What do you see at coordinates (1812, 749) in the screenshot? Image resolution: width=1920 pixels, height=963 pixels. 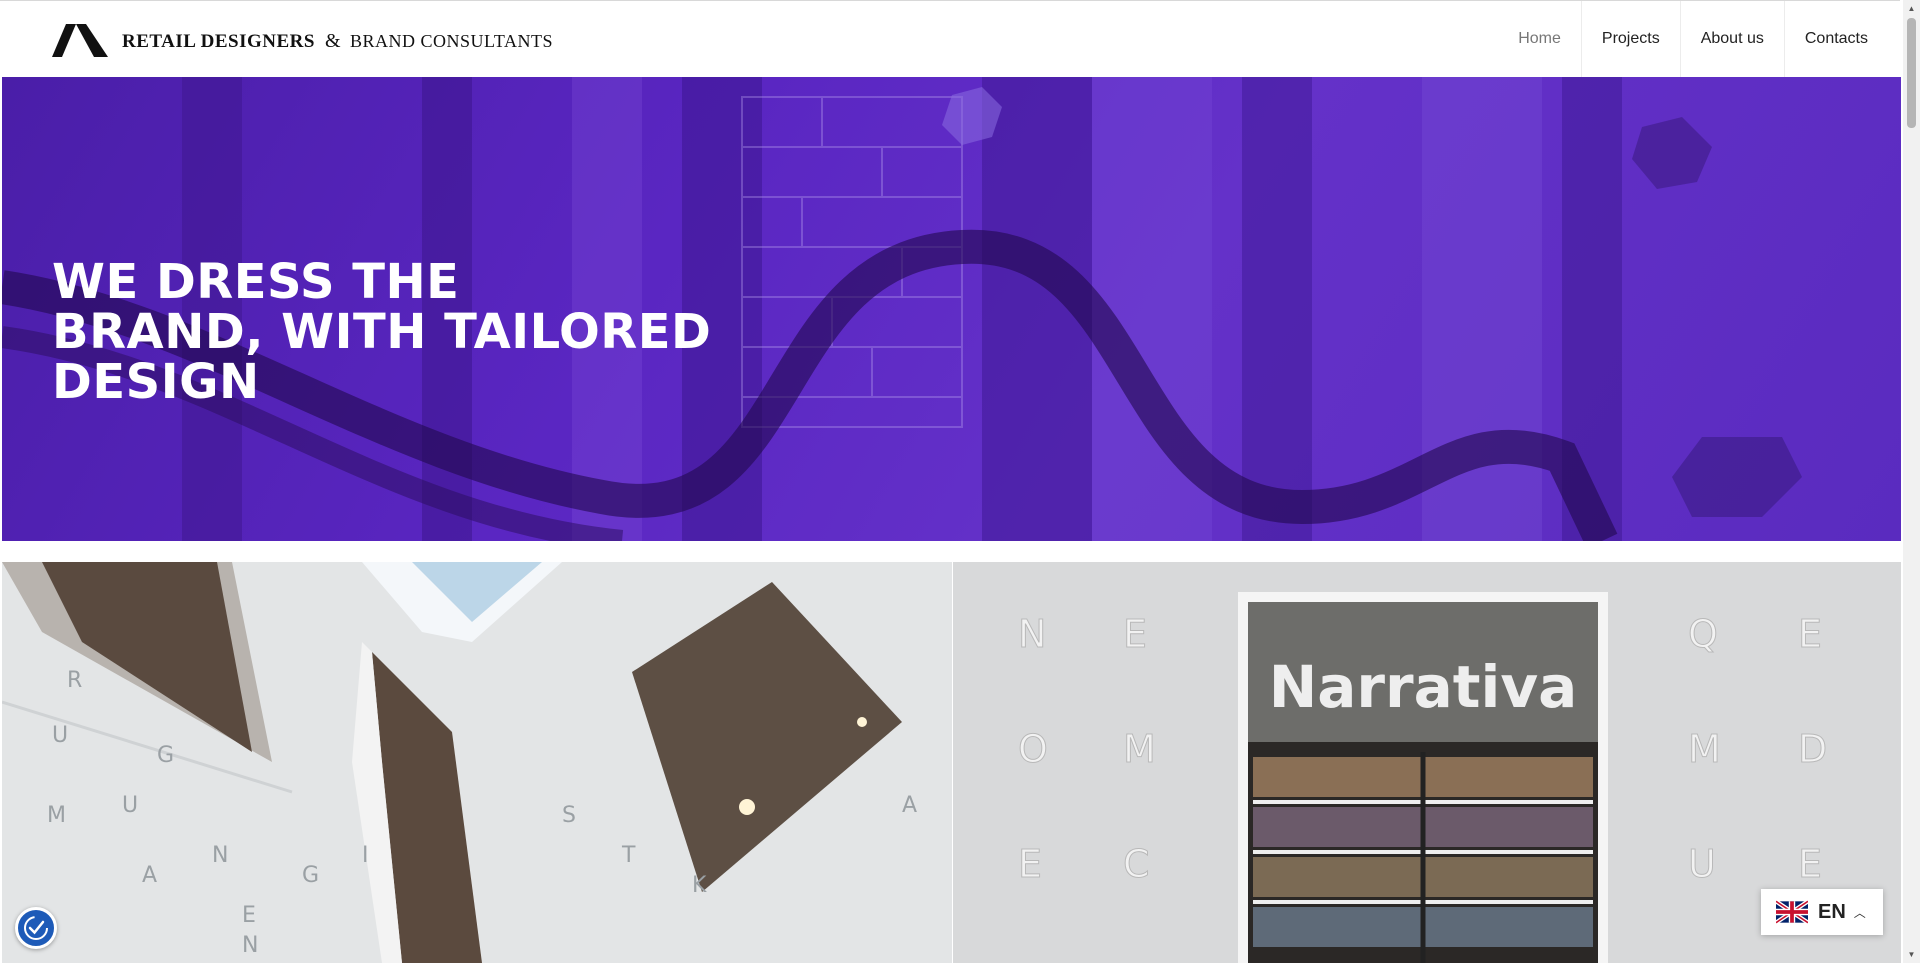 I see `svg-text: D` at bounding box center [1812, 749].